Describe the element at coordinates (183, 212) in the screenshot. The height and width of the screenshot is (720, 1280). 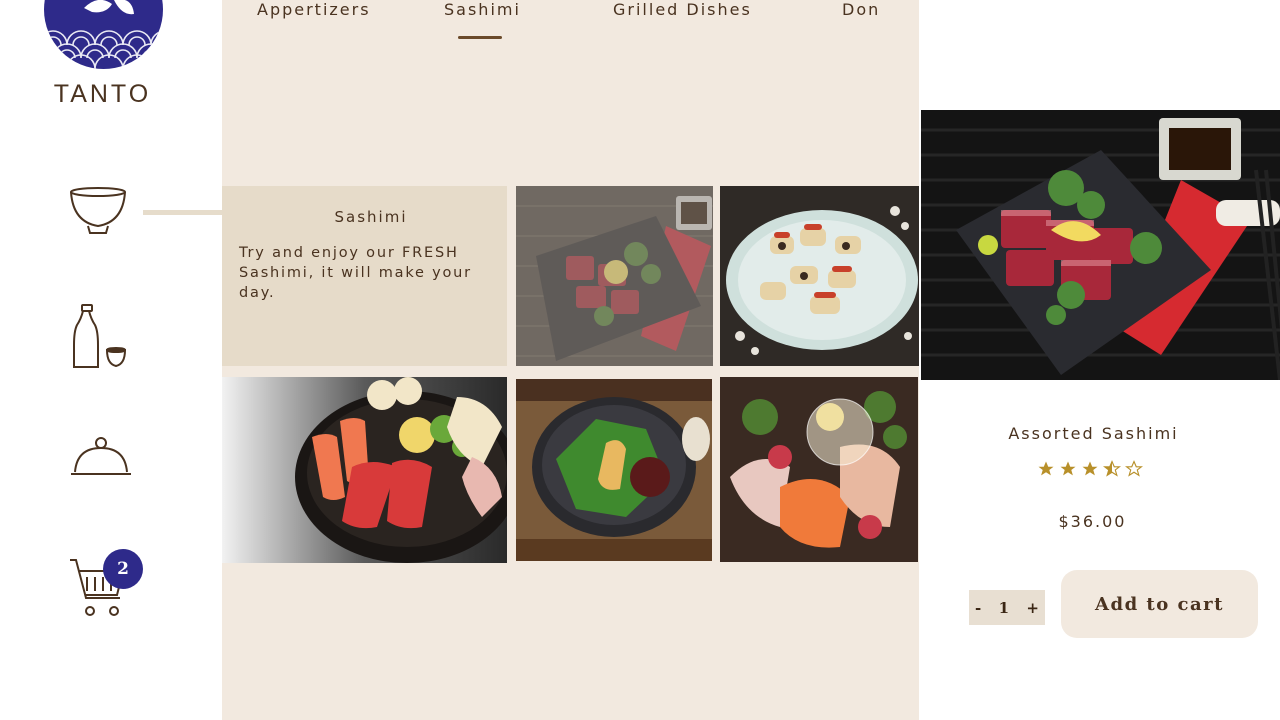
I see `active-indicator` at that location.